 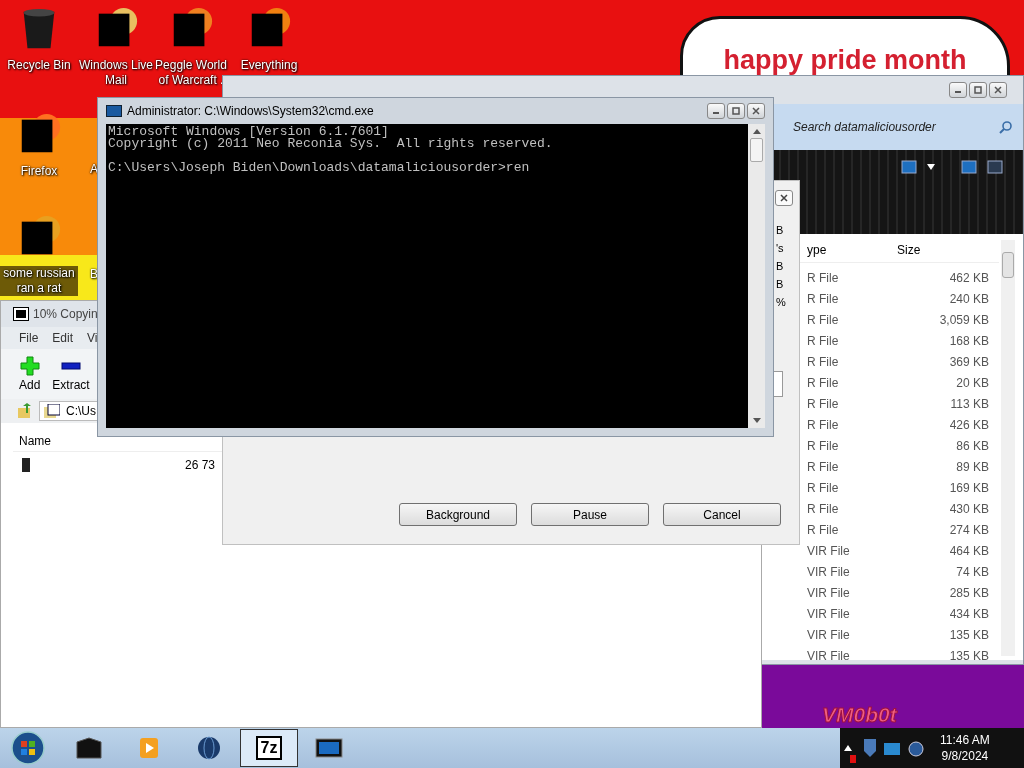 What do you see at coordinates (965, 740) in the screenshot?
I see `clock-time: 11:46 AM` at bounding box center [965, 740].